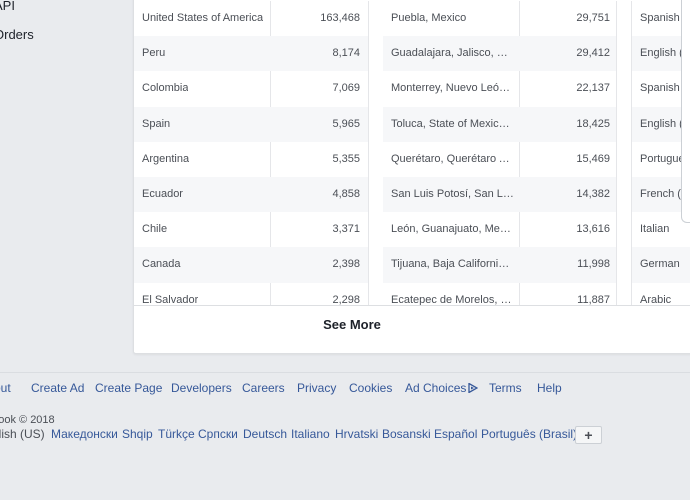  I want to click on language-link: Српски, so click(218, 434).